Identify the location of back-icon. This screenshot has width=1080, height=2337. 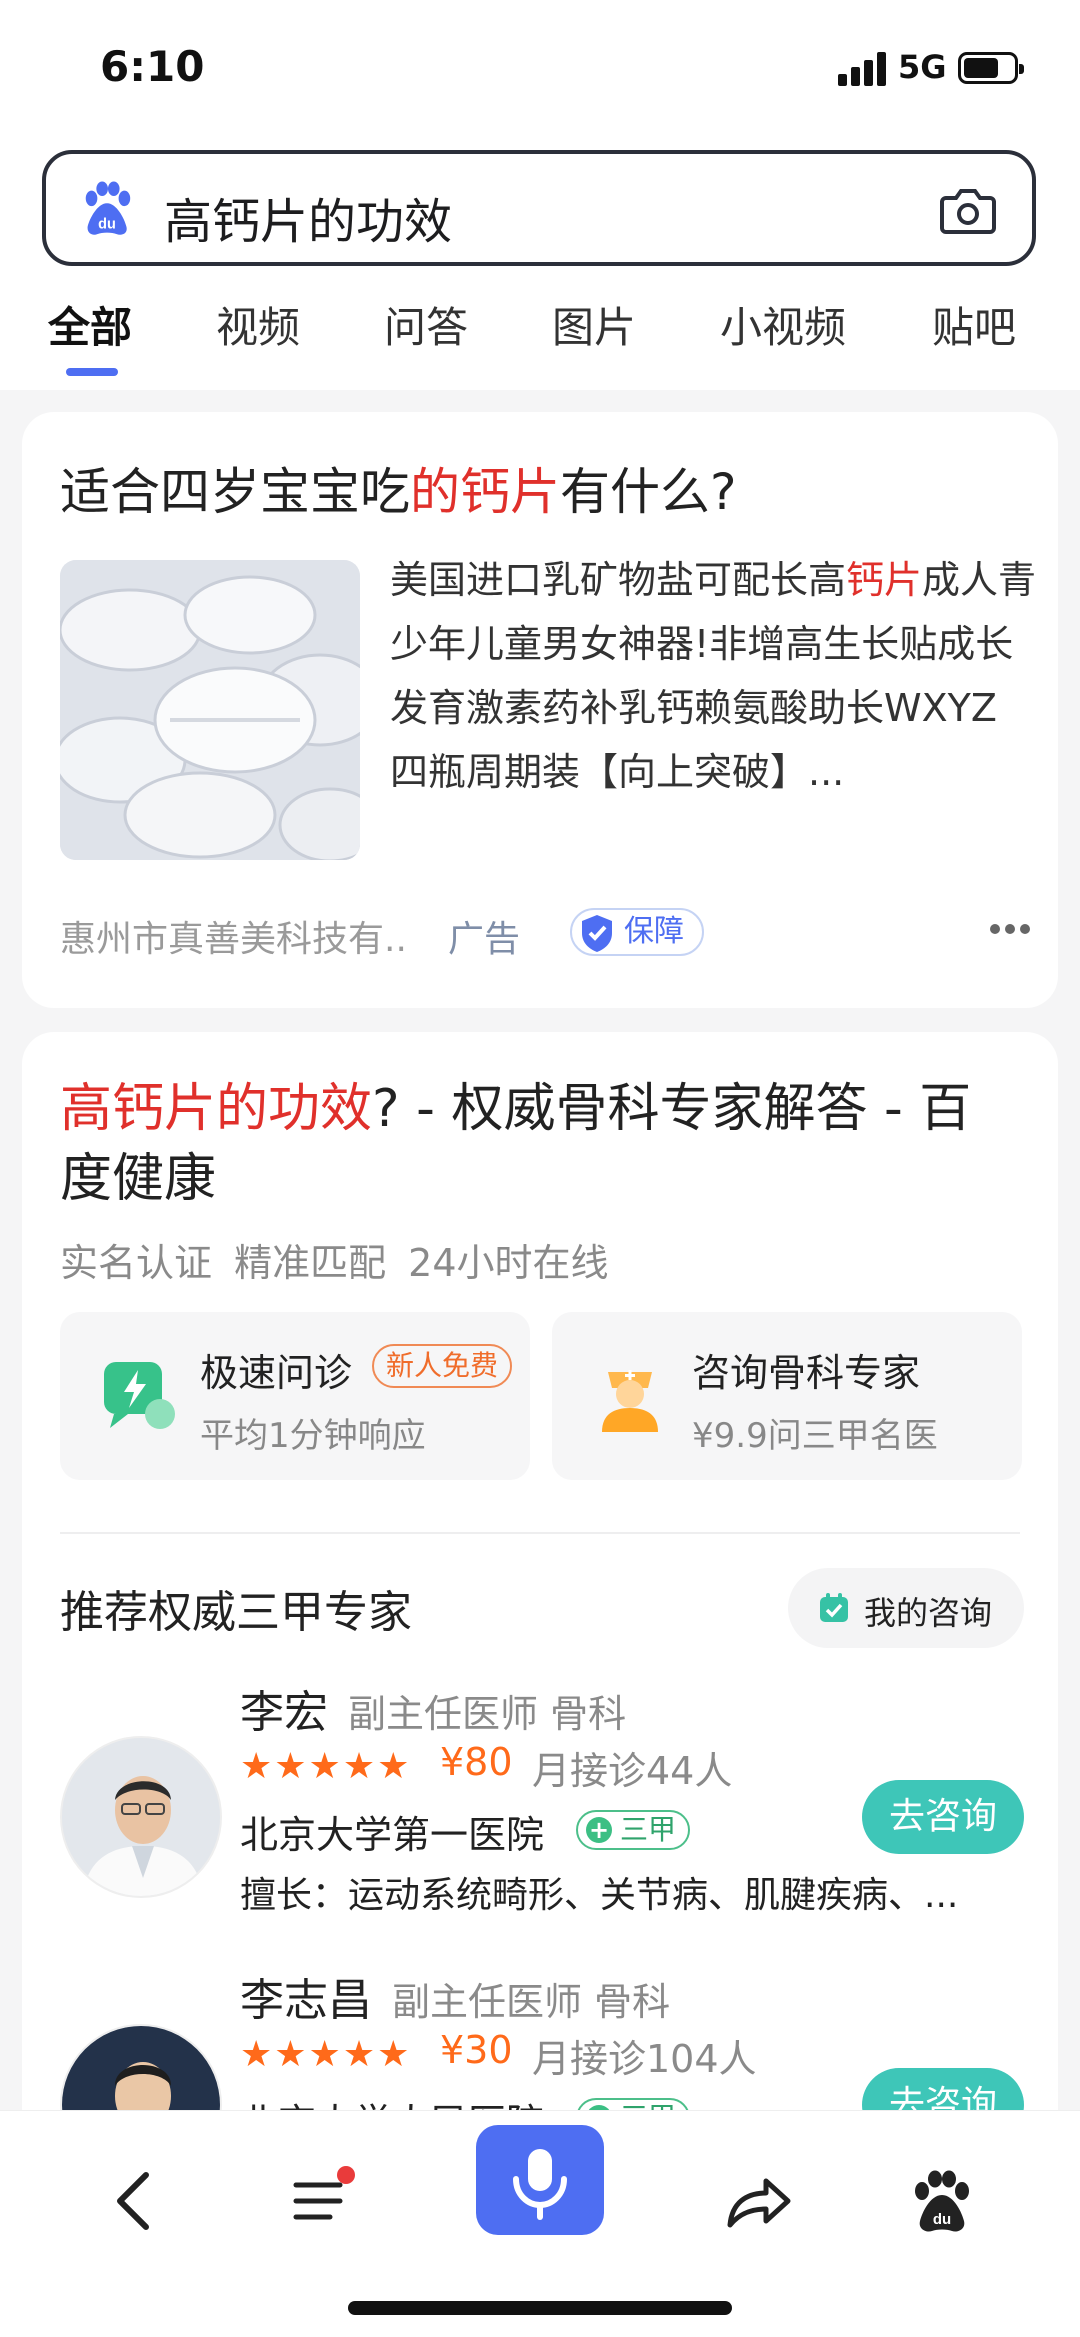
(136, 2201).